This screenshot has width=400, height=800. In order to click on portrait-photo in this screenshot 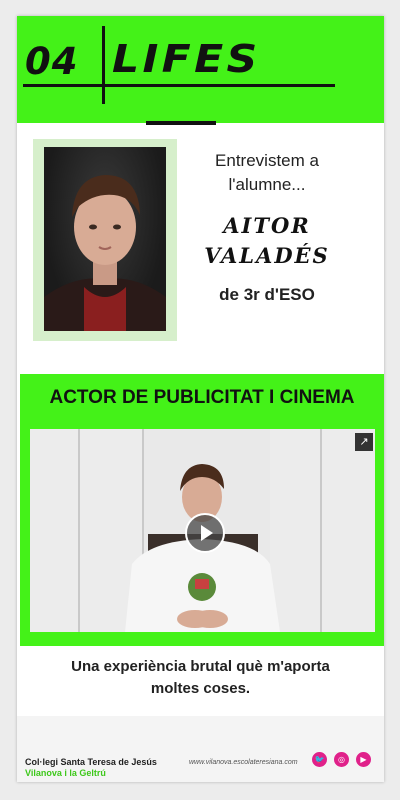, I will do `click(105, 239)`.